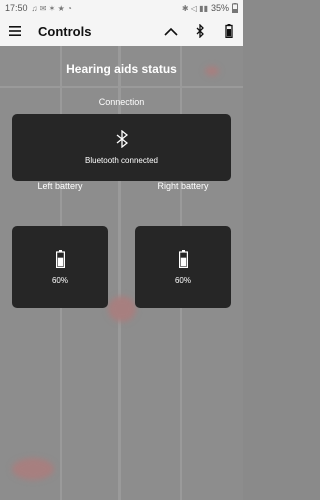 The height and width of the screenshot is (500, 320). What do you see at coordinates (121, 8) in the screenshot?
I see `status-bar: 17:50 ♫ ✉ ✶ ★ ◔ ✱ ◁ ▮▮ 35%` at bounding box center [121, 8].